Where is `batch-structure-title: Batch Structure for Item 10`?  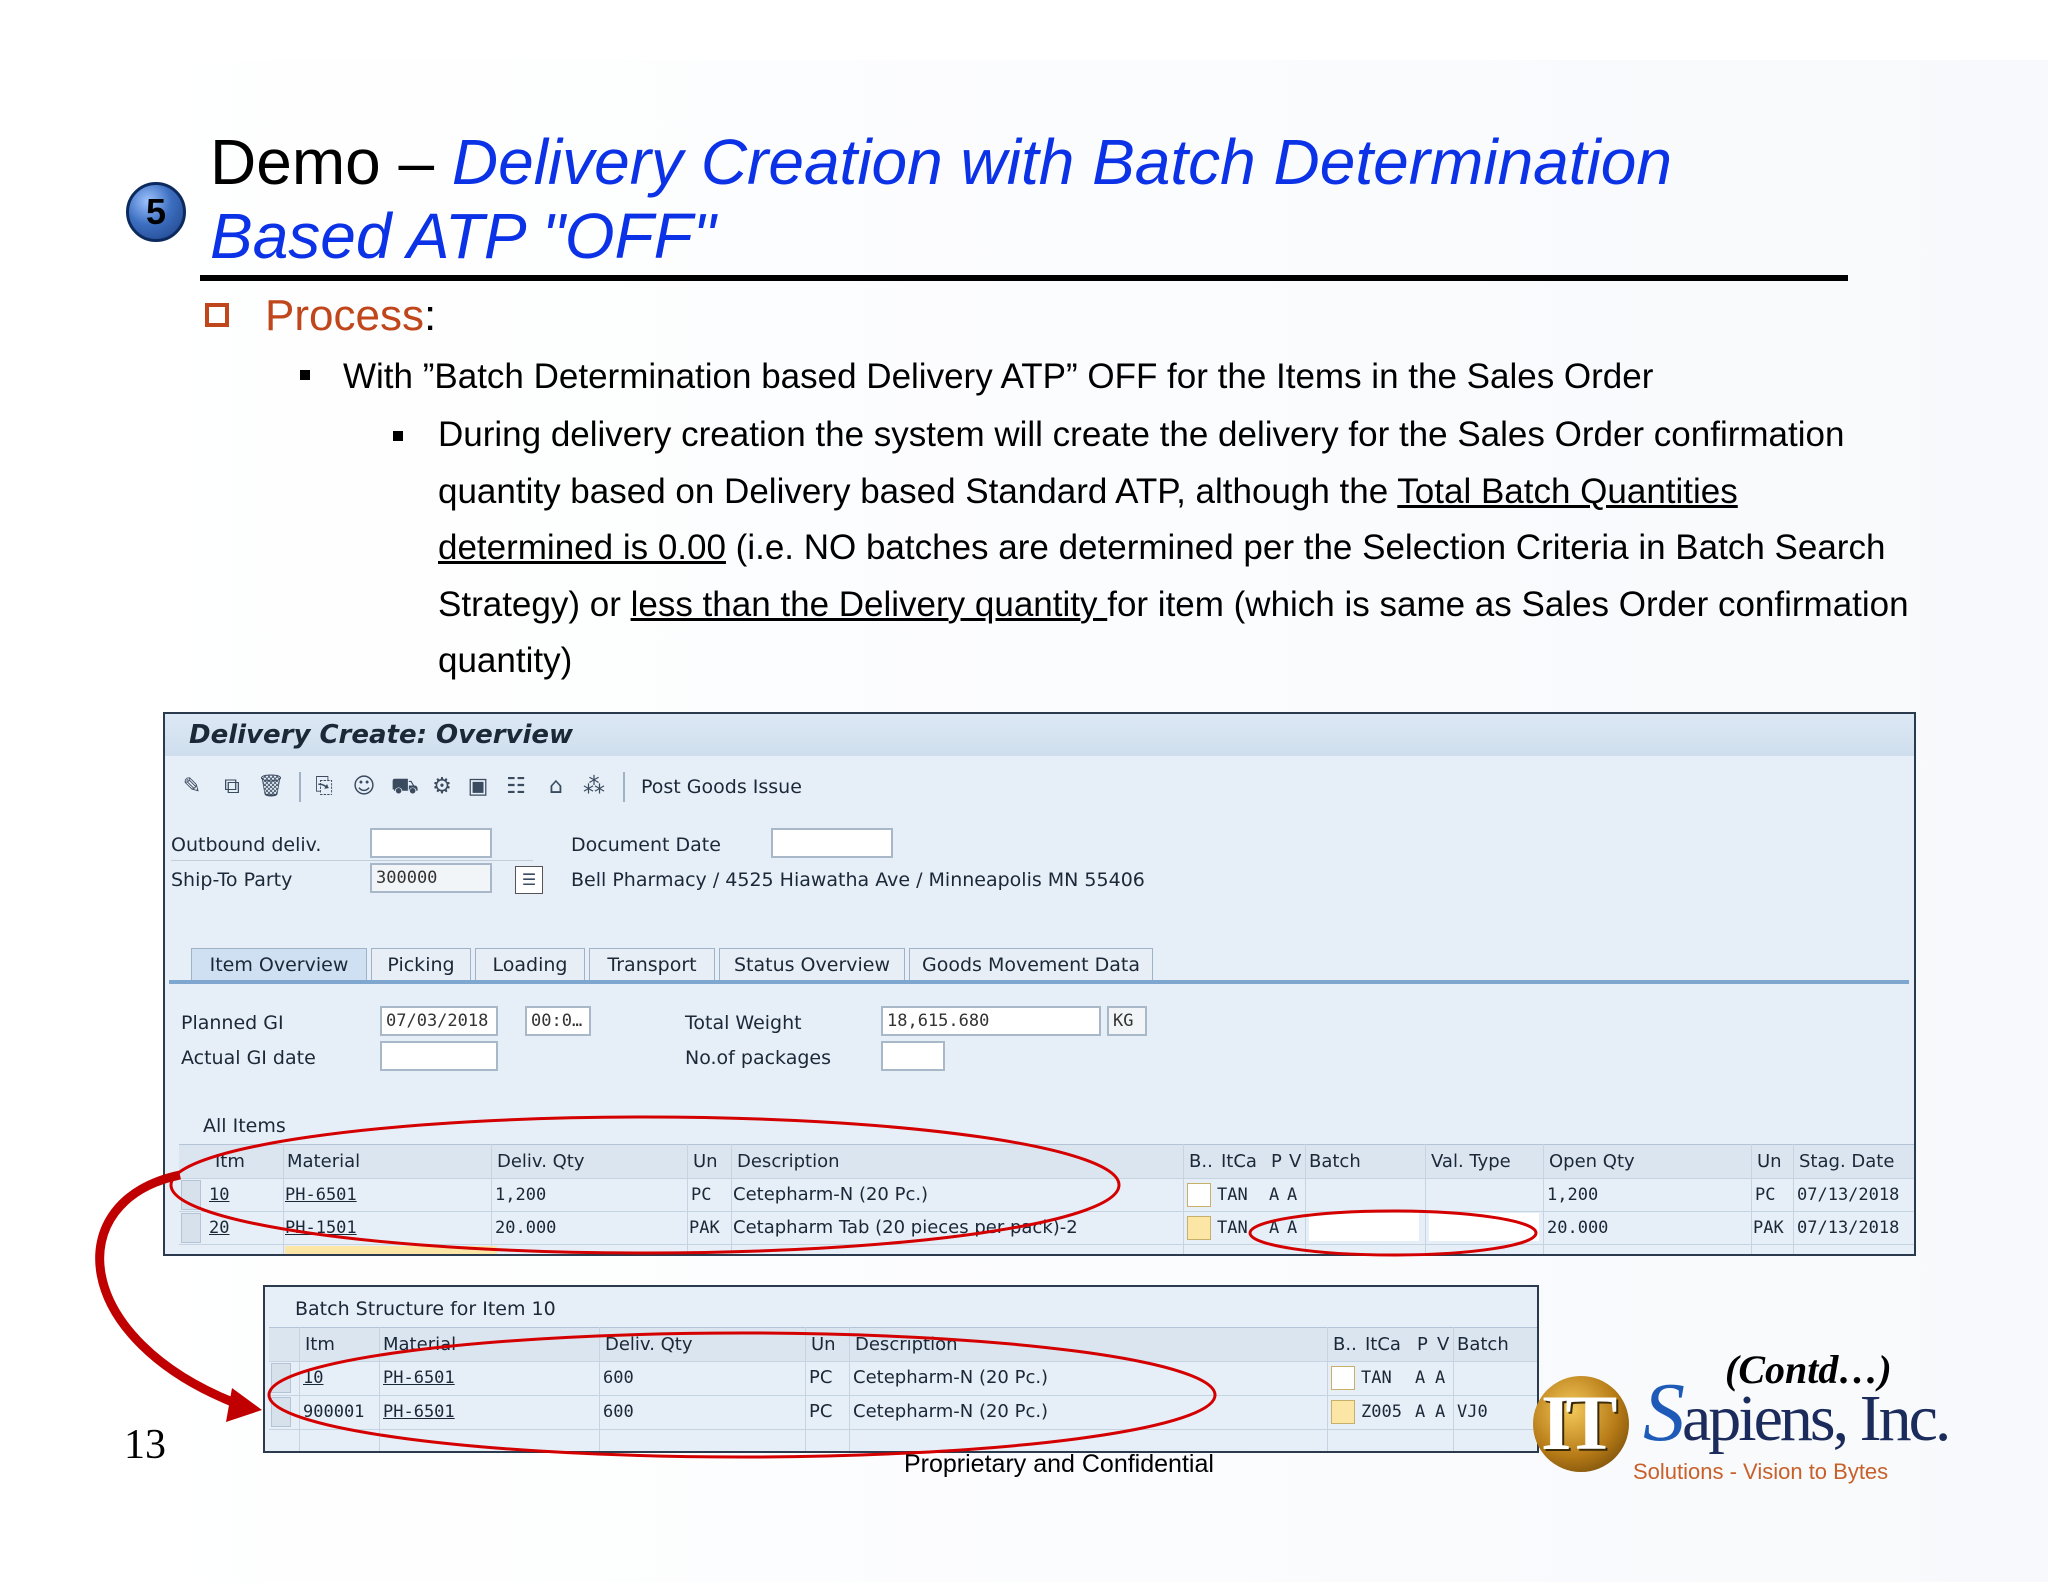 batch-structure-title: Batch Structure for Item 10 is located at coordinates (425, 1309).